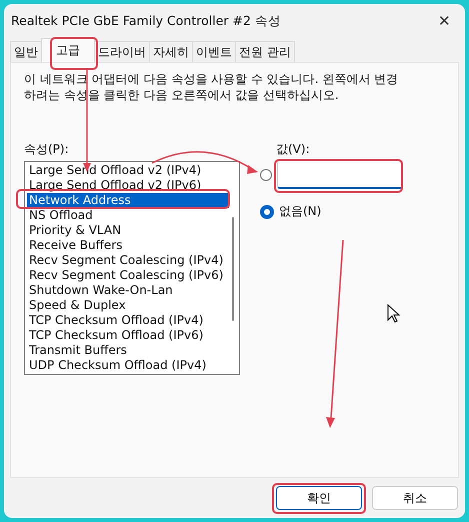  What do you see at coordinates (146, 21) in the screenshot?
I see `window-title: Realtek PCIe GbE Family Controller #2 속성` at bounding box center [146, 21].